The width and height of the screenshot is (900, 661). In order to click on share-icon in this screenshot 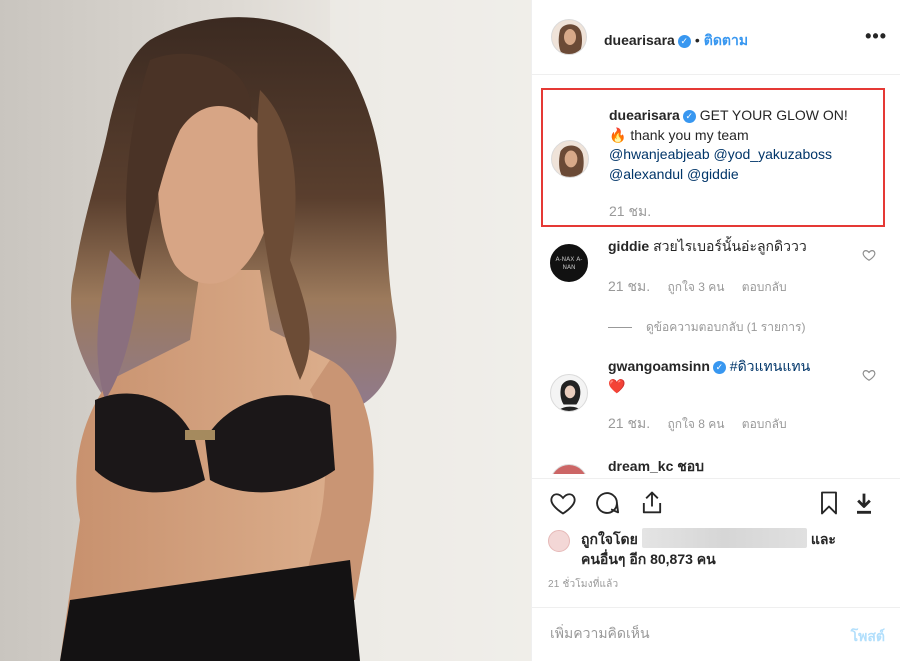, I will do `click(652, 503)`.